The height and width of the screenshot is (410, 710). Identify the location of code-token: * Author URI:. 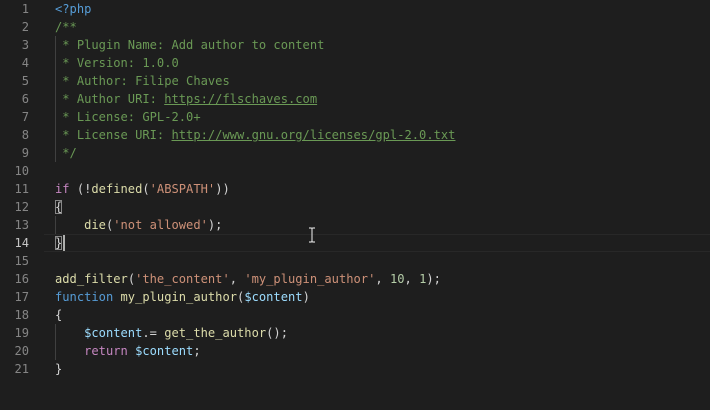
(110, 99).